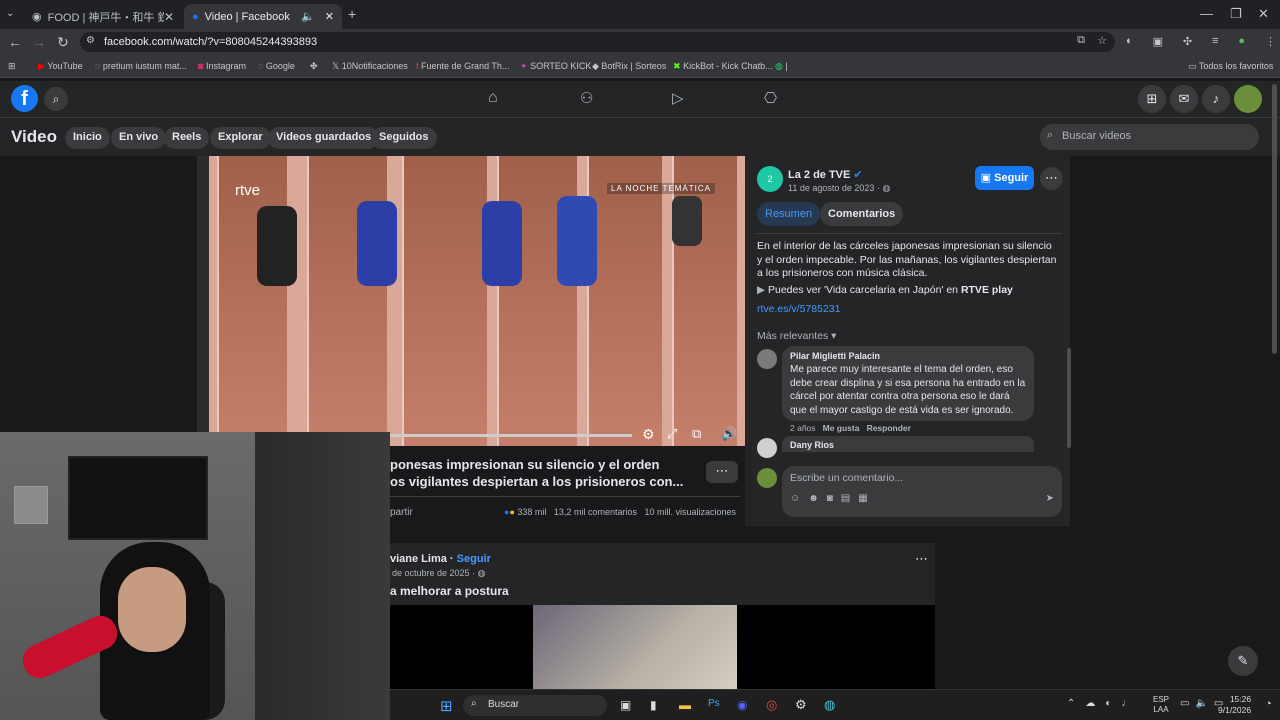  I want to click on bookmark-google: ◌ Google, so click(276, 66).